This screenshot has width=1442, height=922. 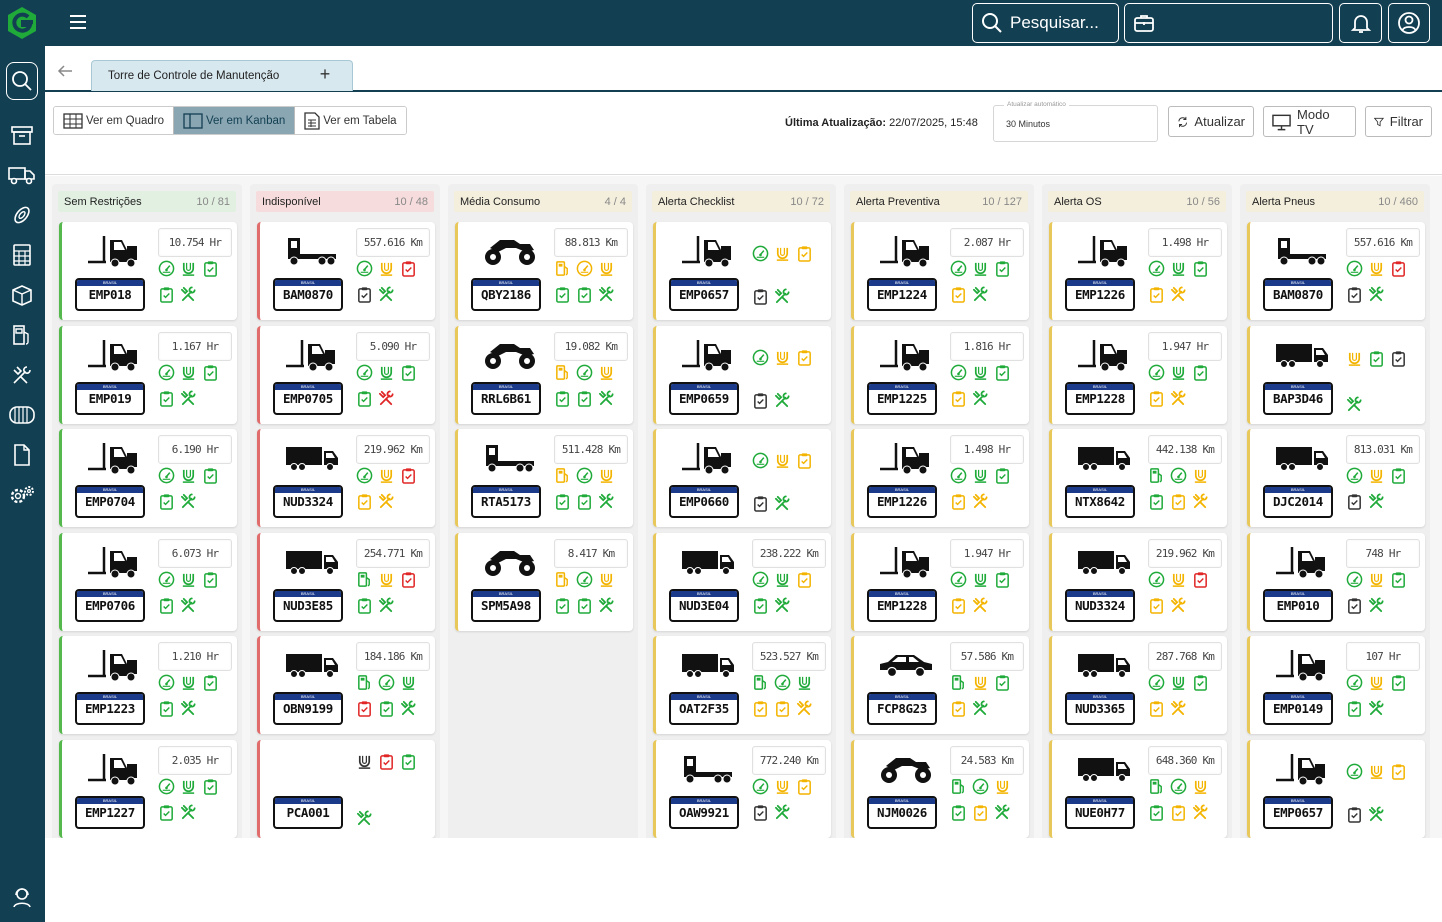 I want to click on hamburger-menu-icon, so click(x=78, y=23).